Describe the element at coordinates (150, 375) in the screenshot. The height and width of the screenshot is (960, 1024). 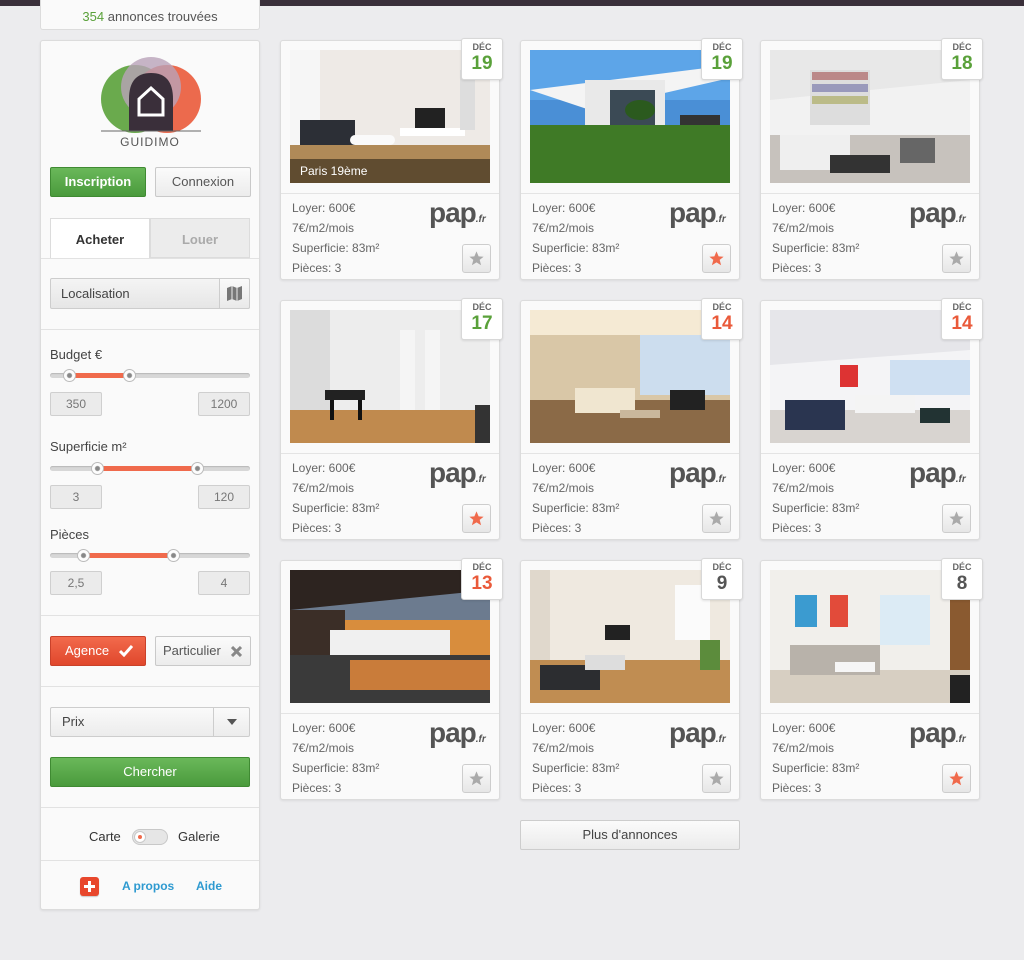
I see `budget-slider` at that location.